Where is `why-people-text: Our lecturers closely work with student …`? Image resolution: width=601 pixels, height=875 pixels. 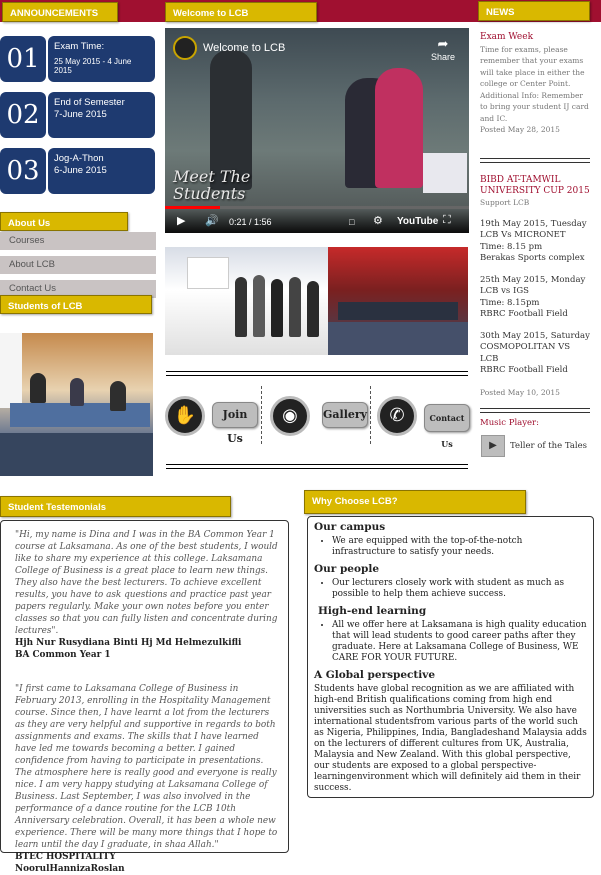 why-people-text: Our lecturers closely work with student … is located at coordinates (459, 589).